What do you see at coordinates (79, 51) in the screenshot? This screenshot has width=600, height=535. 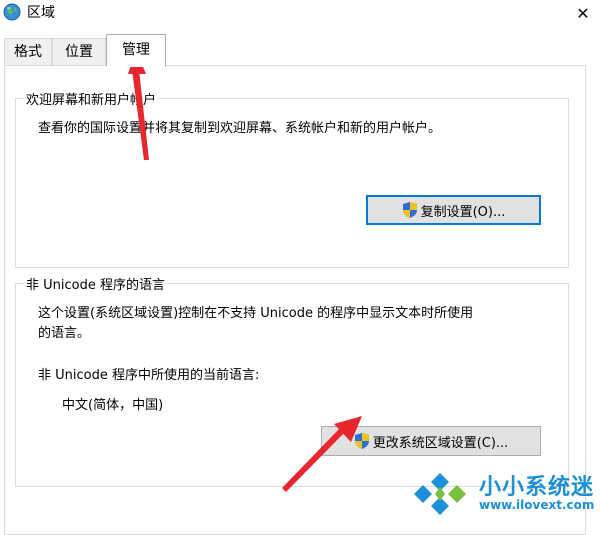 I see `tab-location: 位置` at bounding box center [79, 51].